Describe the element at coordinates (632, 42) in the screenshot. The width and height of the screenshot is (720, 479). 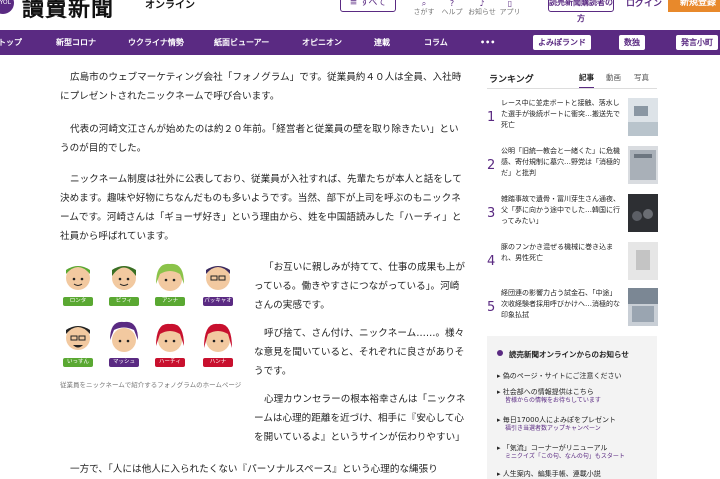
I see `nav-pill-sudoku: 数独` at that location.